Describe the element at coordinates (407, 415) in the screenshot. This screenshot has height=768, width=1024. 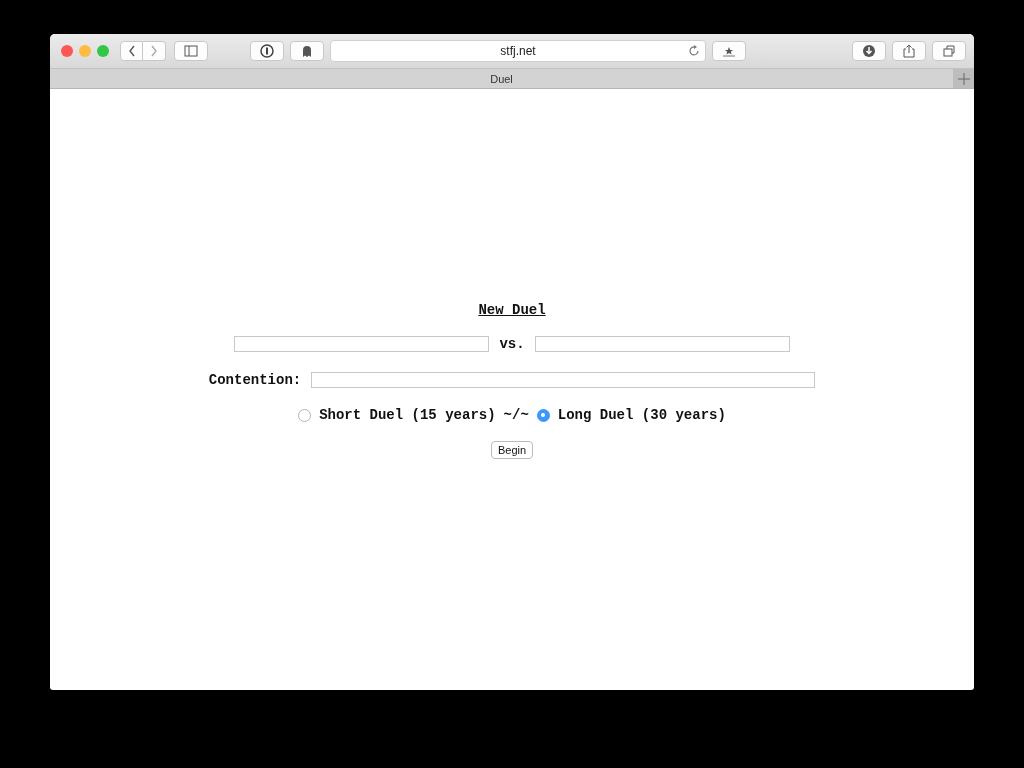
I see `option-label: Short Duel (15 years)` at that location.